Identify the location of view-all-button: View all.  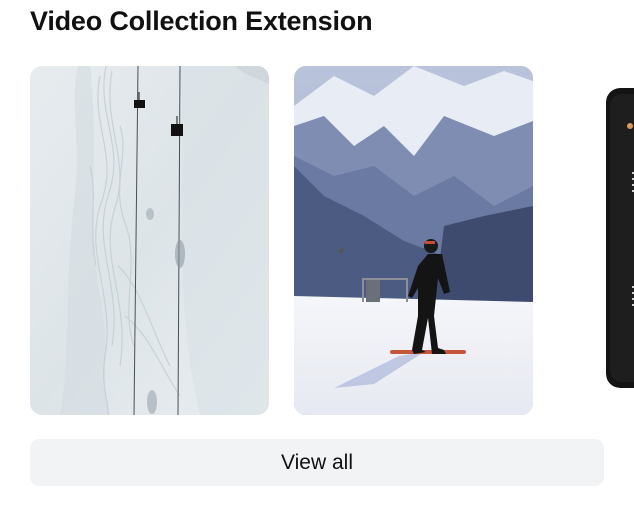
(317, 462).